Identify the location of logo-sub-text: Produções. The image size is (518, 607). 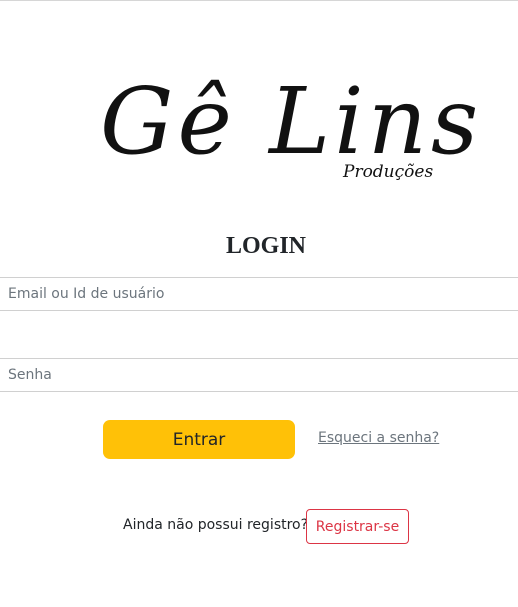
(388, 172).